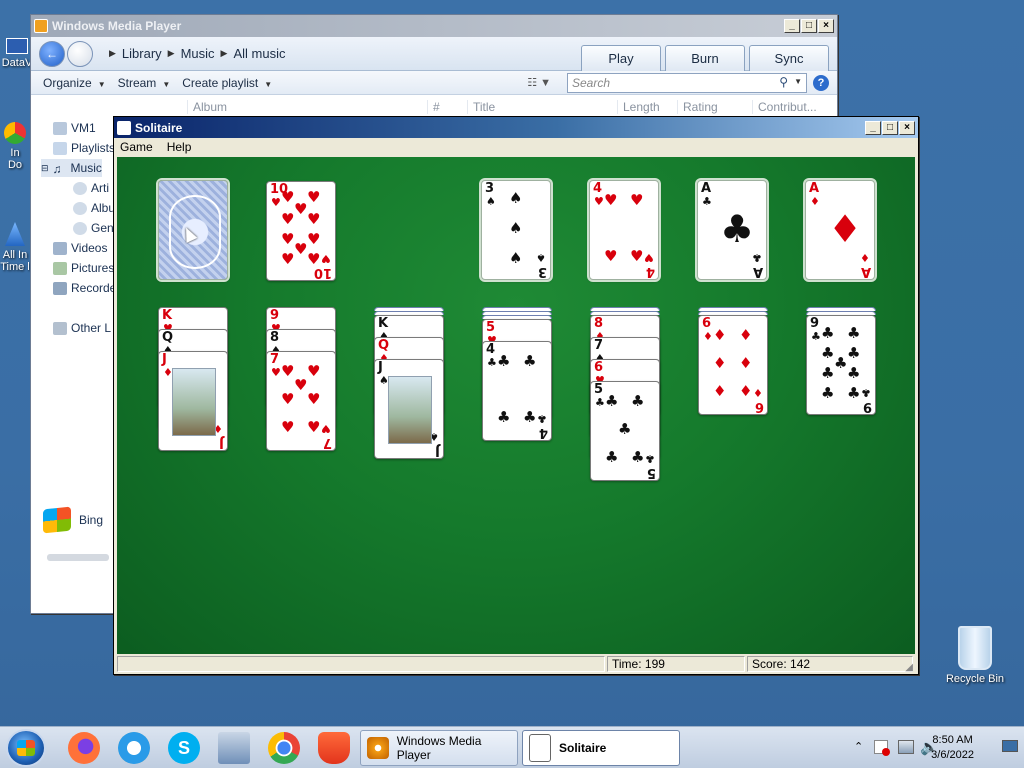  Describe the element at coordinates (71, 168) in the screenshot. I see `tree-item-music: ⊟ ♫ Music` at that location.